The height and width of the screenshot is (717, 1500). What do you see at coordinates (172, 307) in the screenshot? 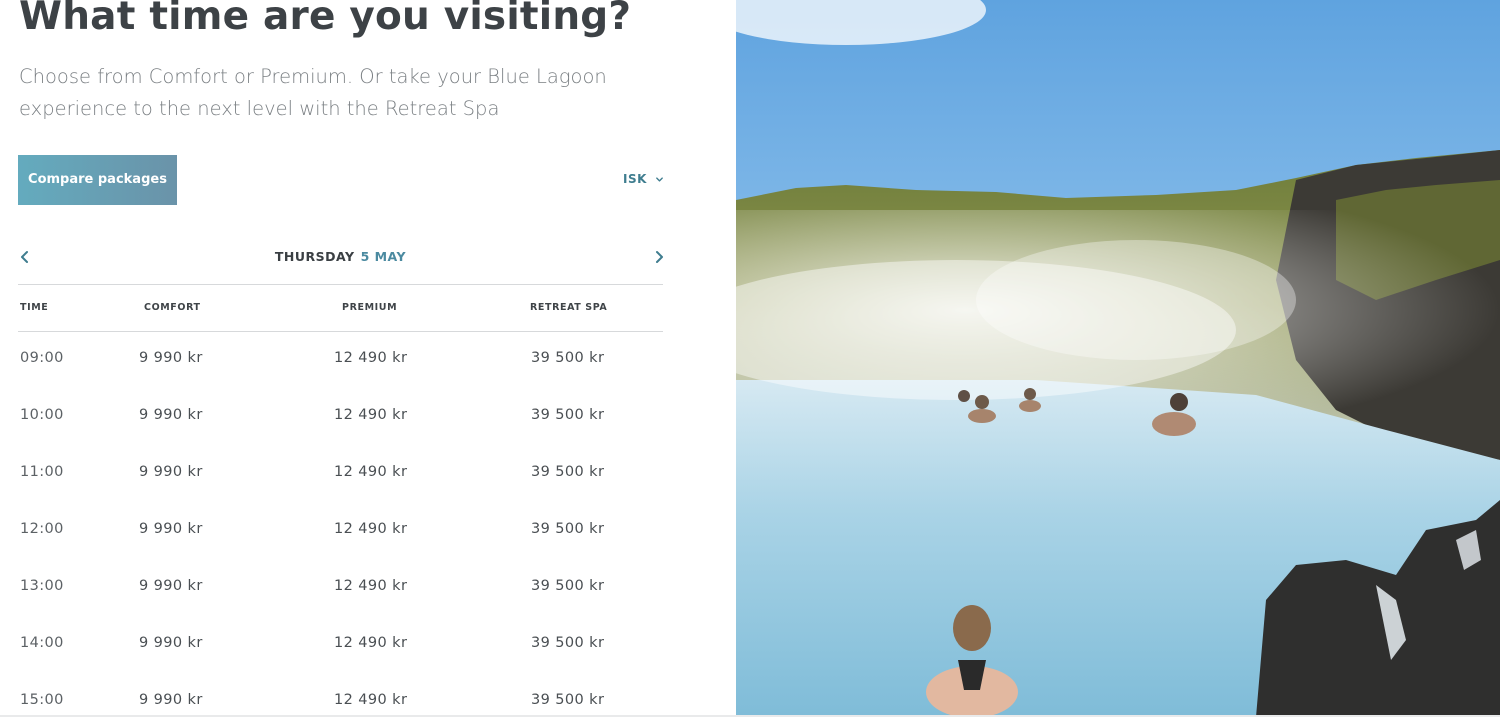
I see `column-header-comfort: COMFORT` at bounding box center [172, 307].